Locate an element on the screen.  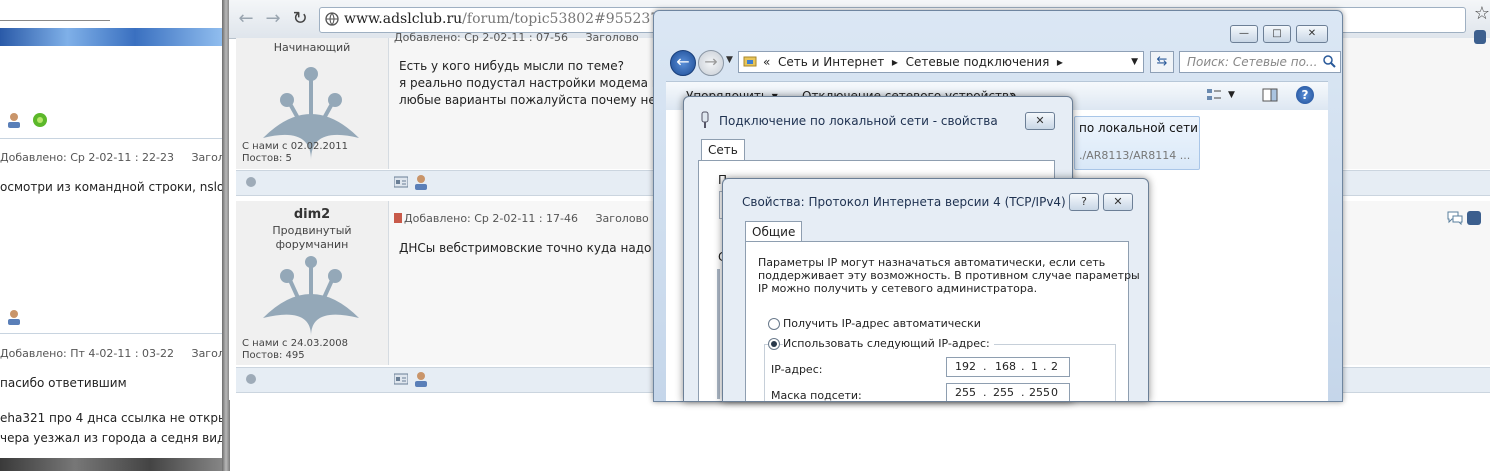
bookmark-star-button: ☆ is located at coordinates (1482, 13).